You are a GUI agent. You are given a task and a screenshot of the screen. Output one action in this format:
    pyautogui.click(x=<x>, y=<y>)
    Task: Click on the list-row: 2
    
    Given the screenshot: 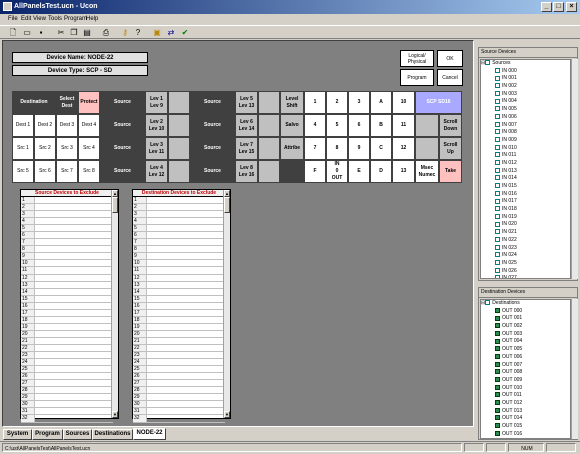 What is the action you would take?
    pyautogui.click(x=179, y=207)
    